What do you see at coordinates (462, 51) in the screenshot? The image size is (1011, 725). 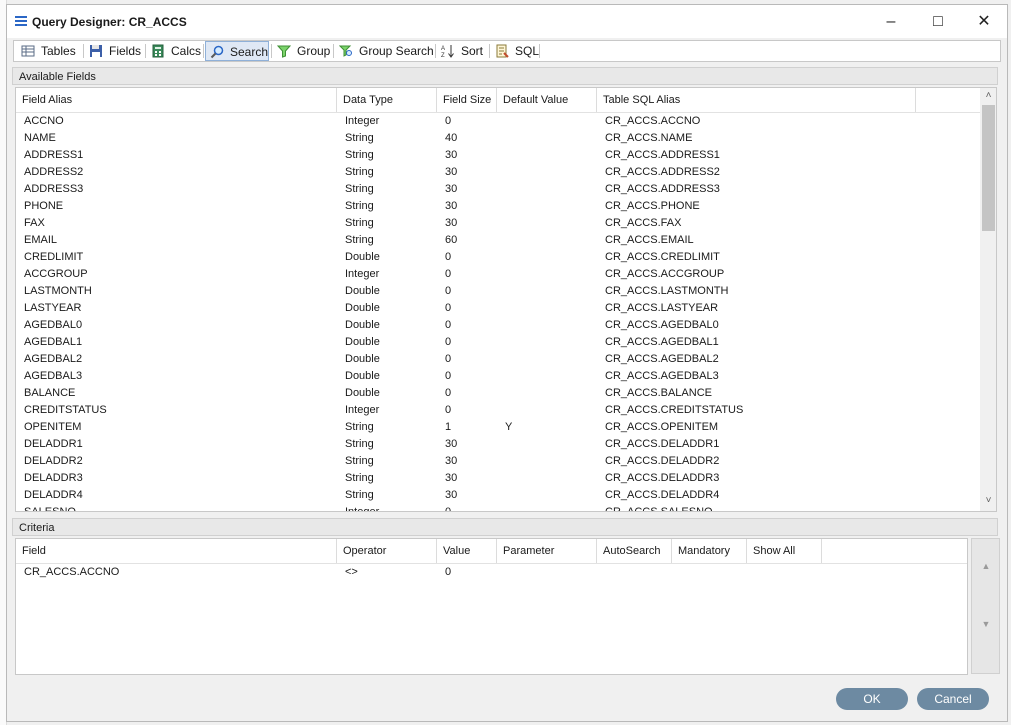 I see `tab-sort: AZ Sort` at bounding box center [462, 51].